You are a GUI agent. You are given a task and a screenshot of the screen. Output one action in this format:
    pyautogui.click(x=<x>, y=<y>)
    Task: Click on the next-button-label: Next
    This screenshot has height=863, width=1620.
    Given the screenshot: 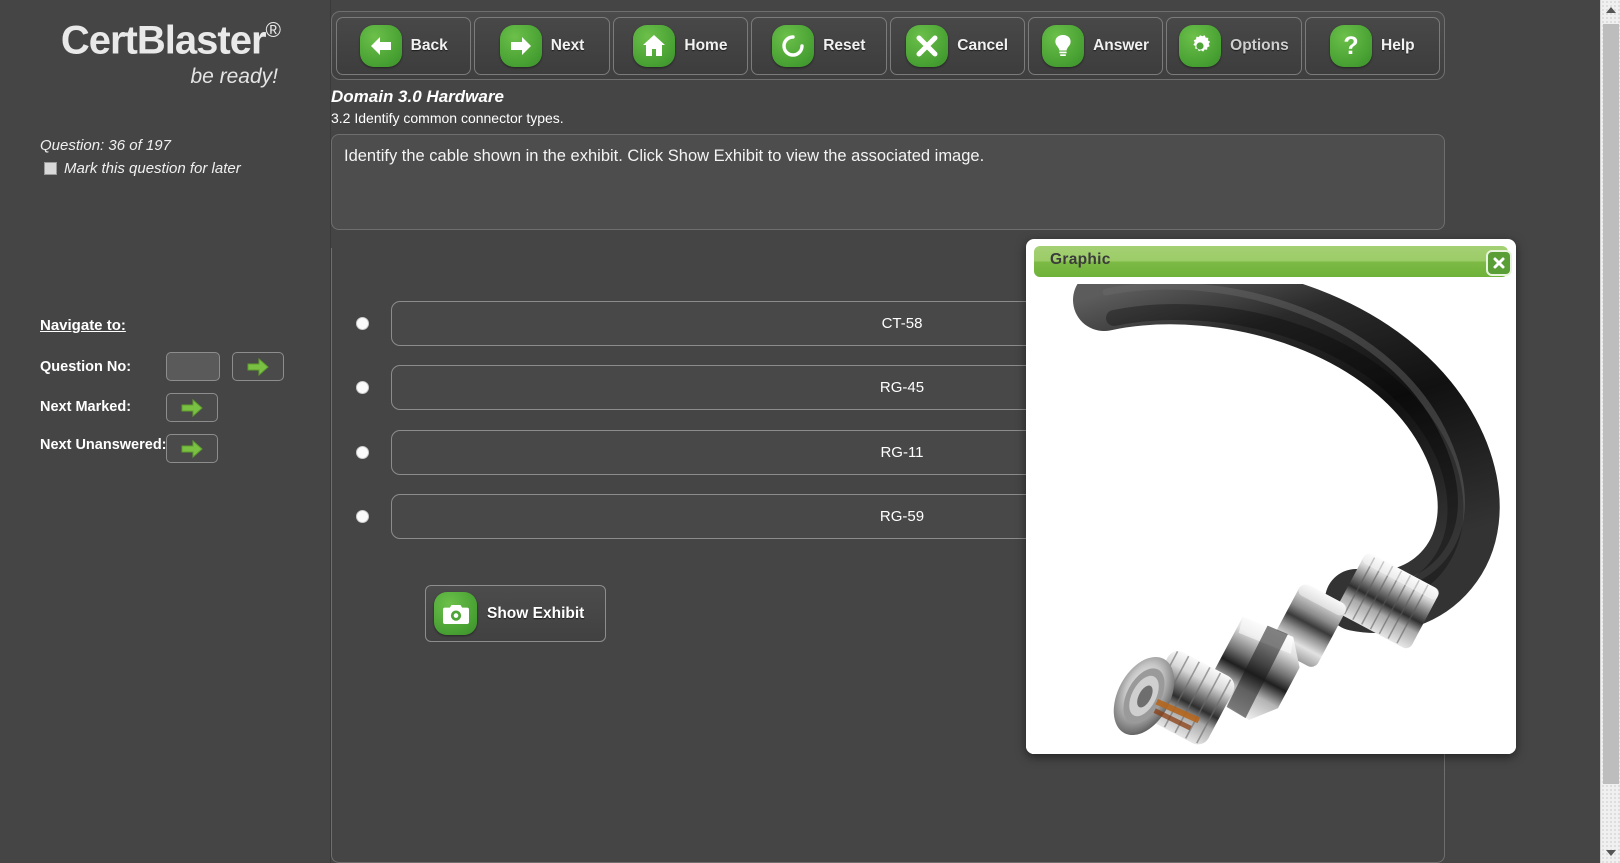 What is the action you would take?
    pyautogui.click(x=567, y=45)
    